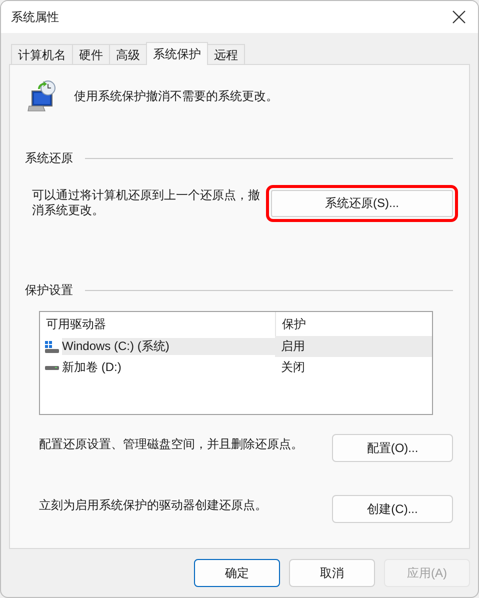  I want to click on system-drive-icon, so click(52, 346).